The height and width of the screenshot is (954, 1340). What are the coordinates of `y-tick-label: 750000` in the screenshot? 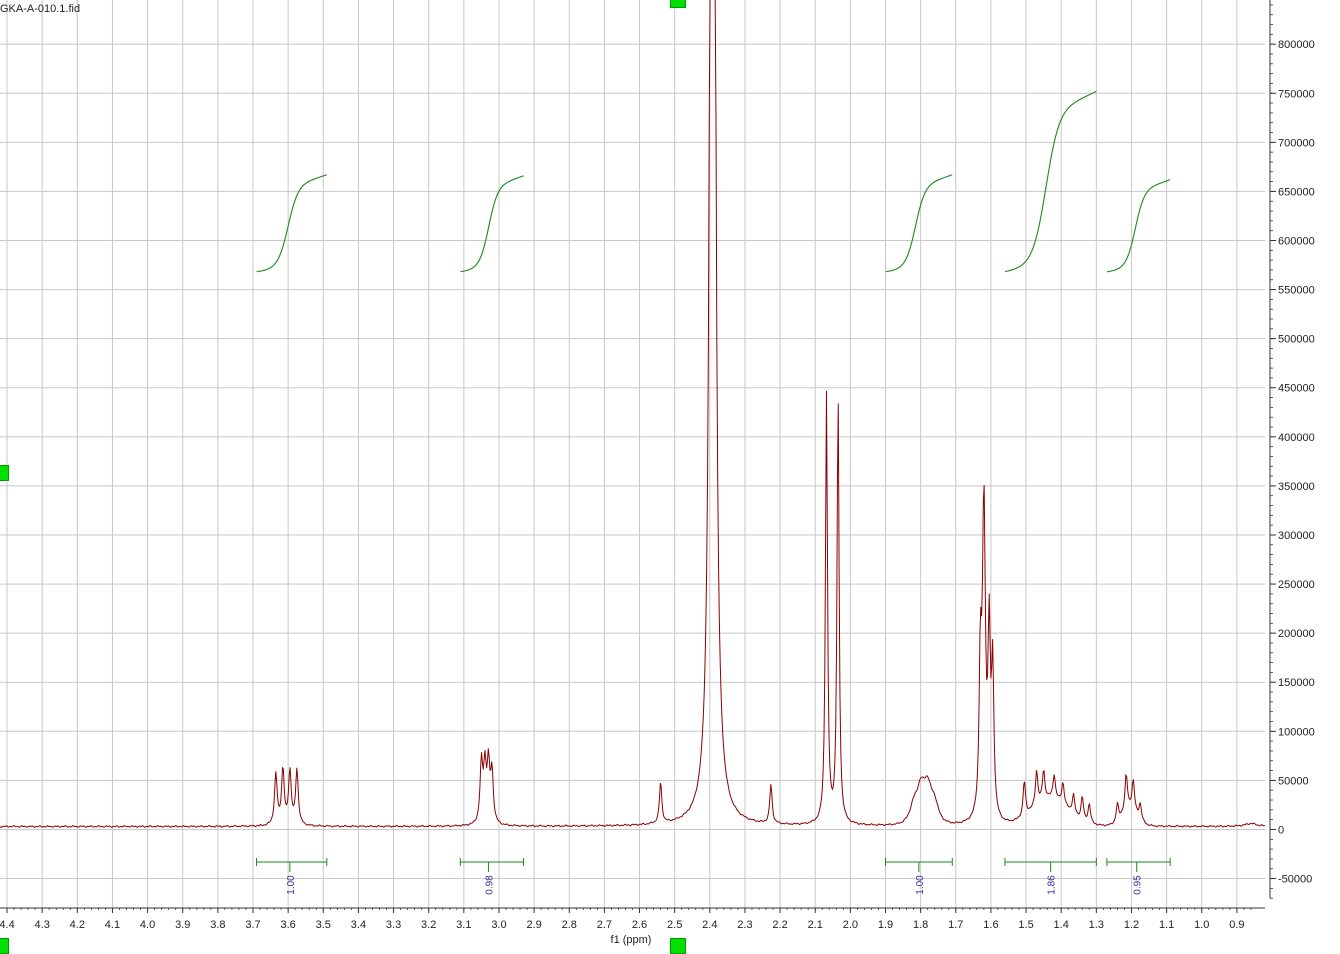 It's located at (1296, 94).